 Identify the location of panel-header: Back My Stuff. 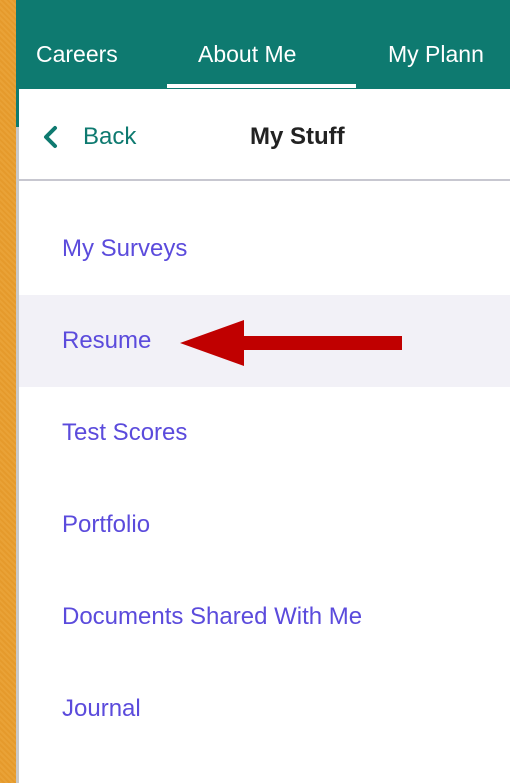
(264, 135).